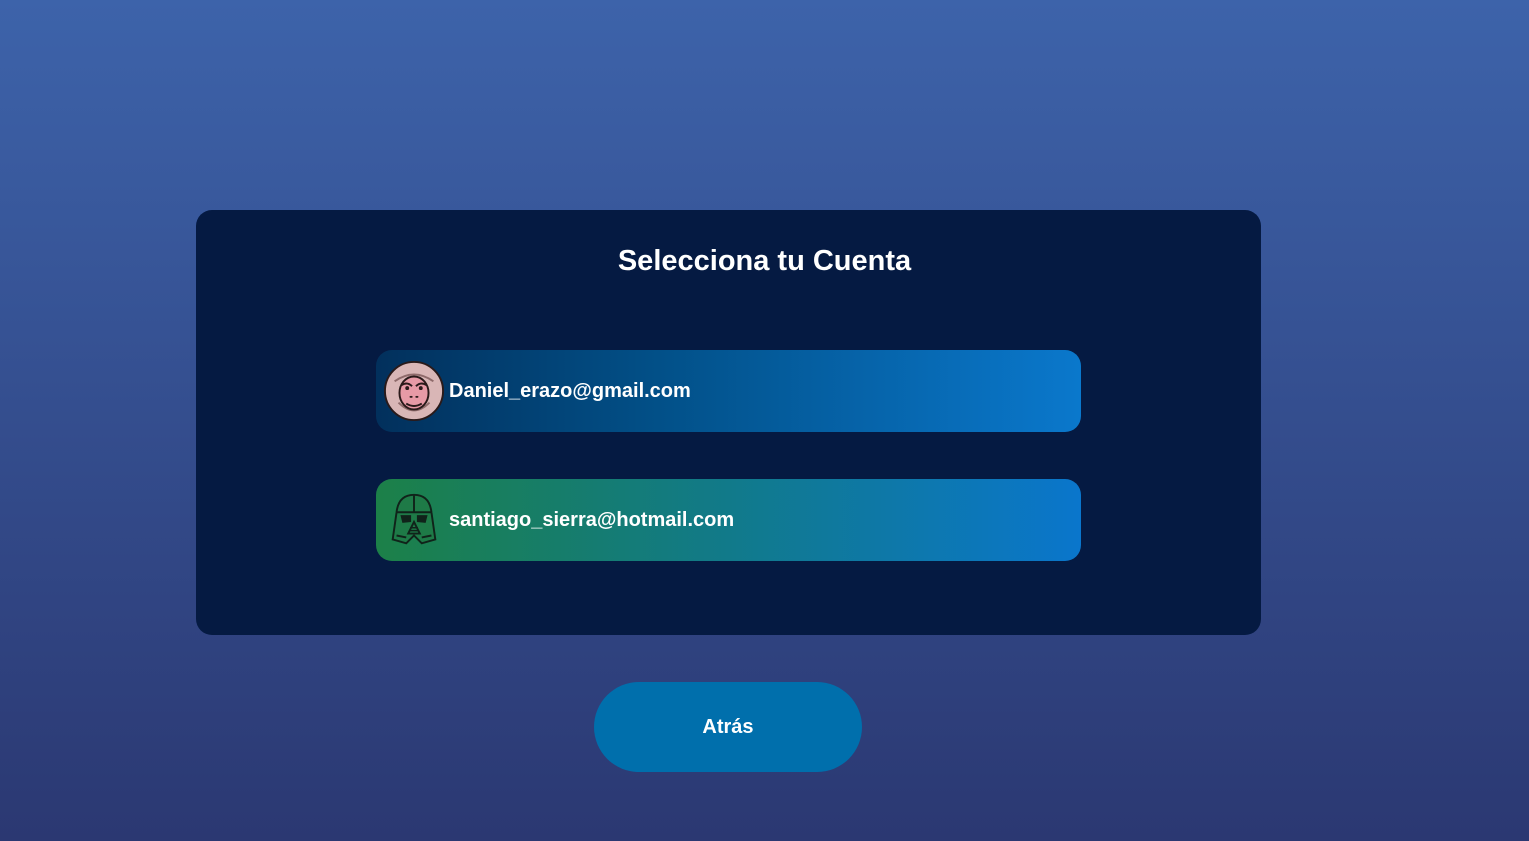  What do you see at coordinates (414, 391) in the screenshot?
I see `monkey-face-icon` at bounding box center [414, 391].